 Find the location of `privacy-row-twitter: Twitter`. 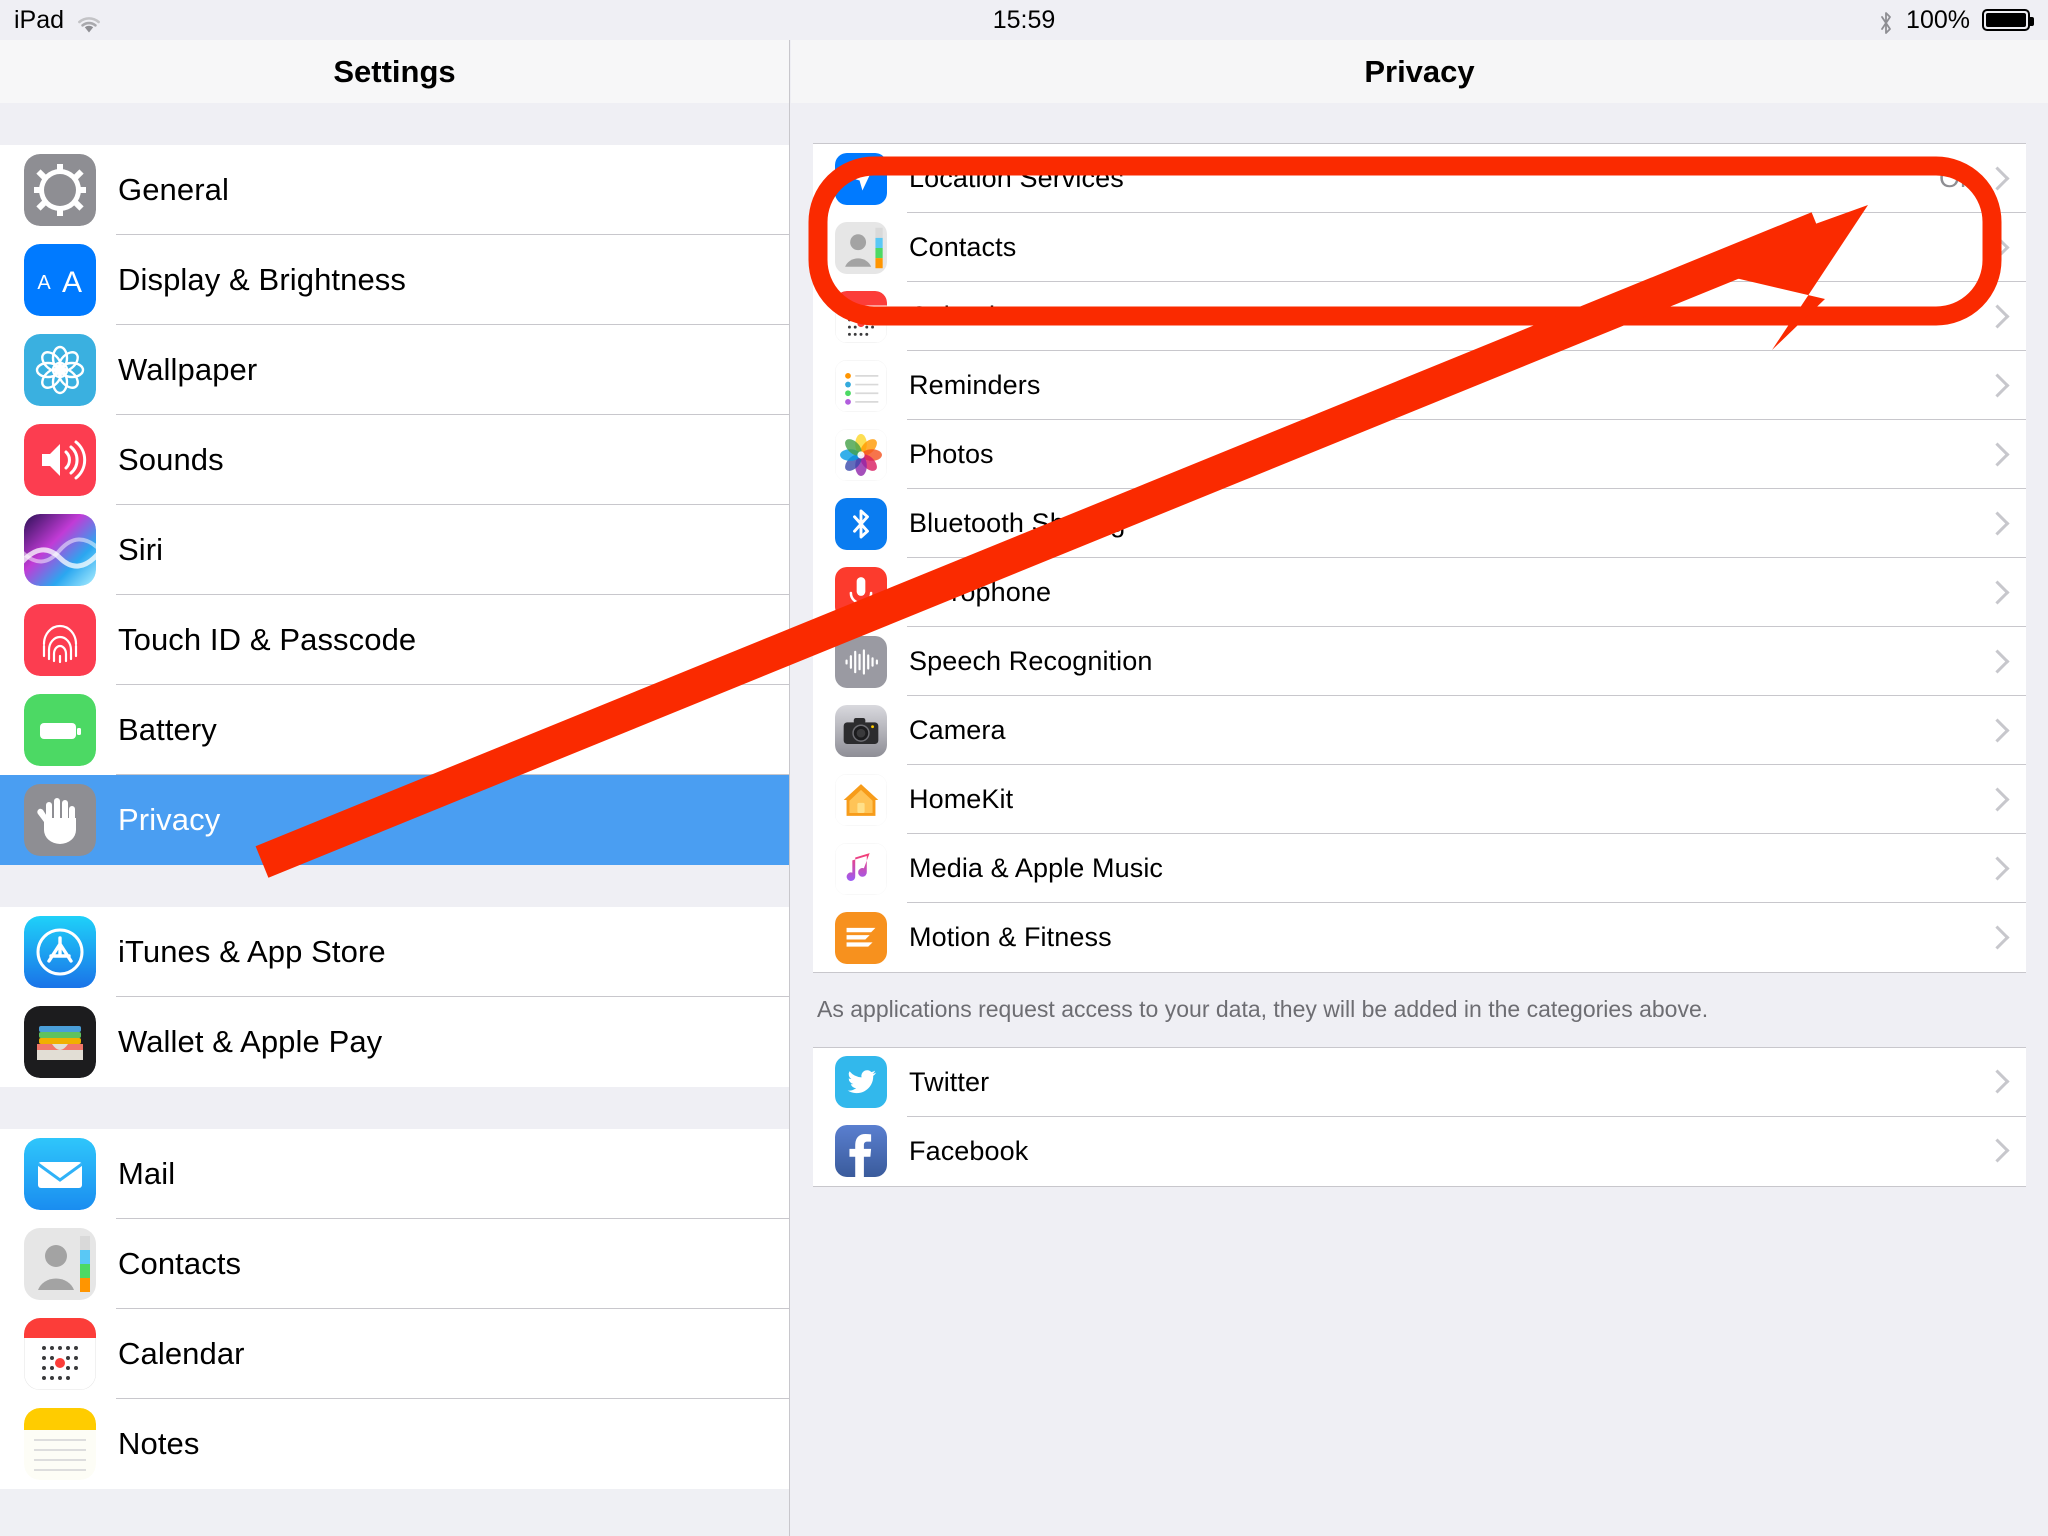

privacy-row-twitter: Twitter is located at coordinates (1419, 1082).